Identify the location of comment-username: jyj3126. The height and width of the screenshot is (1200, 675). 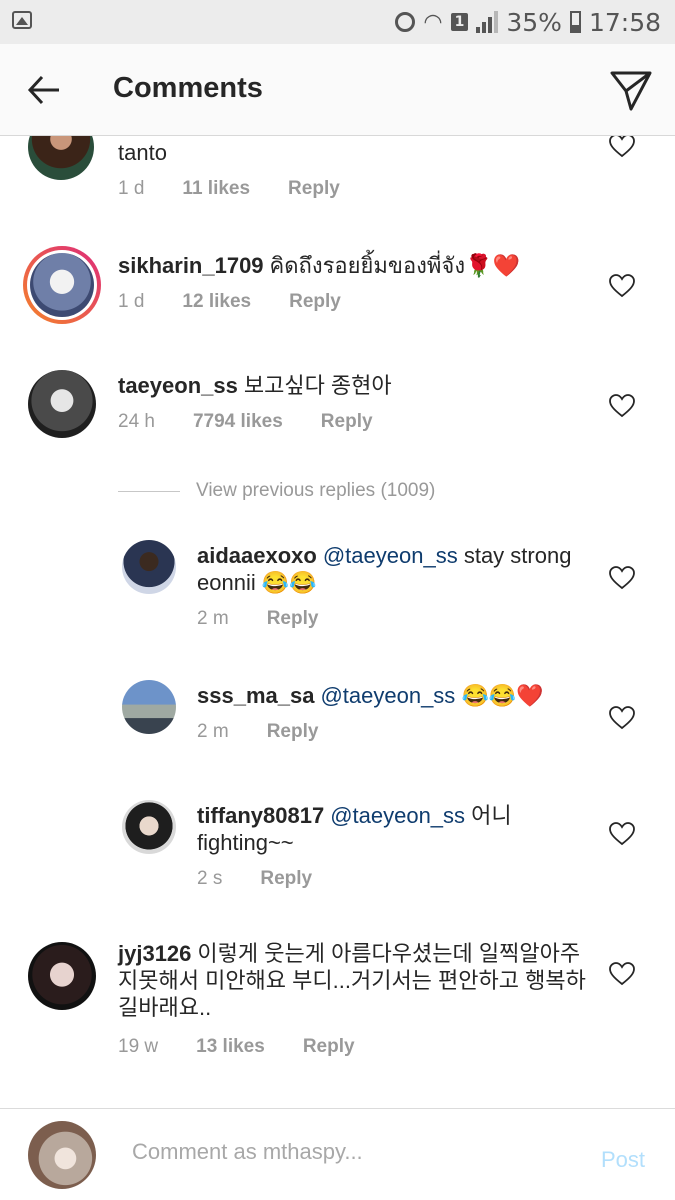
(154, 953).